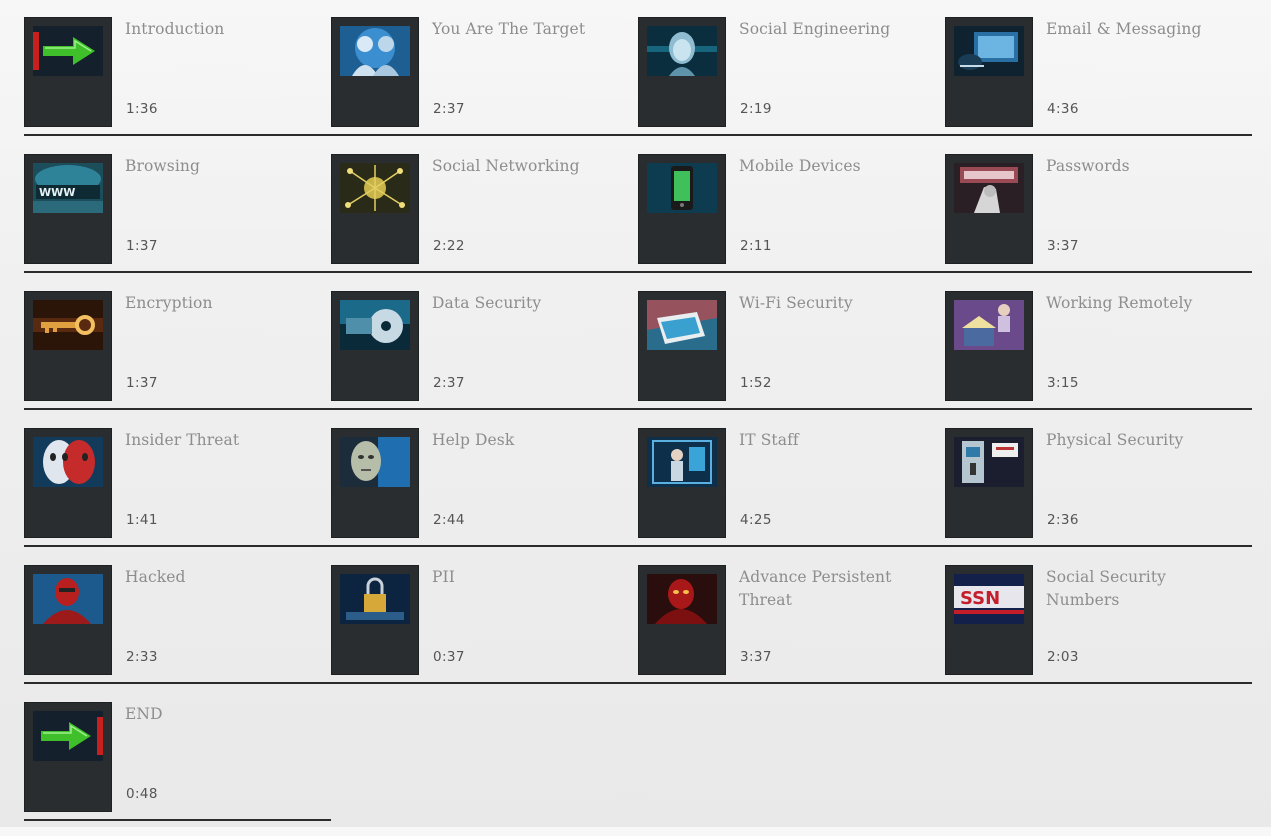  Describe the element at coordinates (506, 166) in the screenshot. I see `module-title: Social Networking` at that location.